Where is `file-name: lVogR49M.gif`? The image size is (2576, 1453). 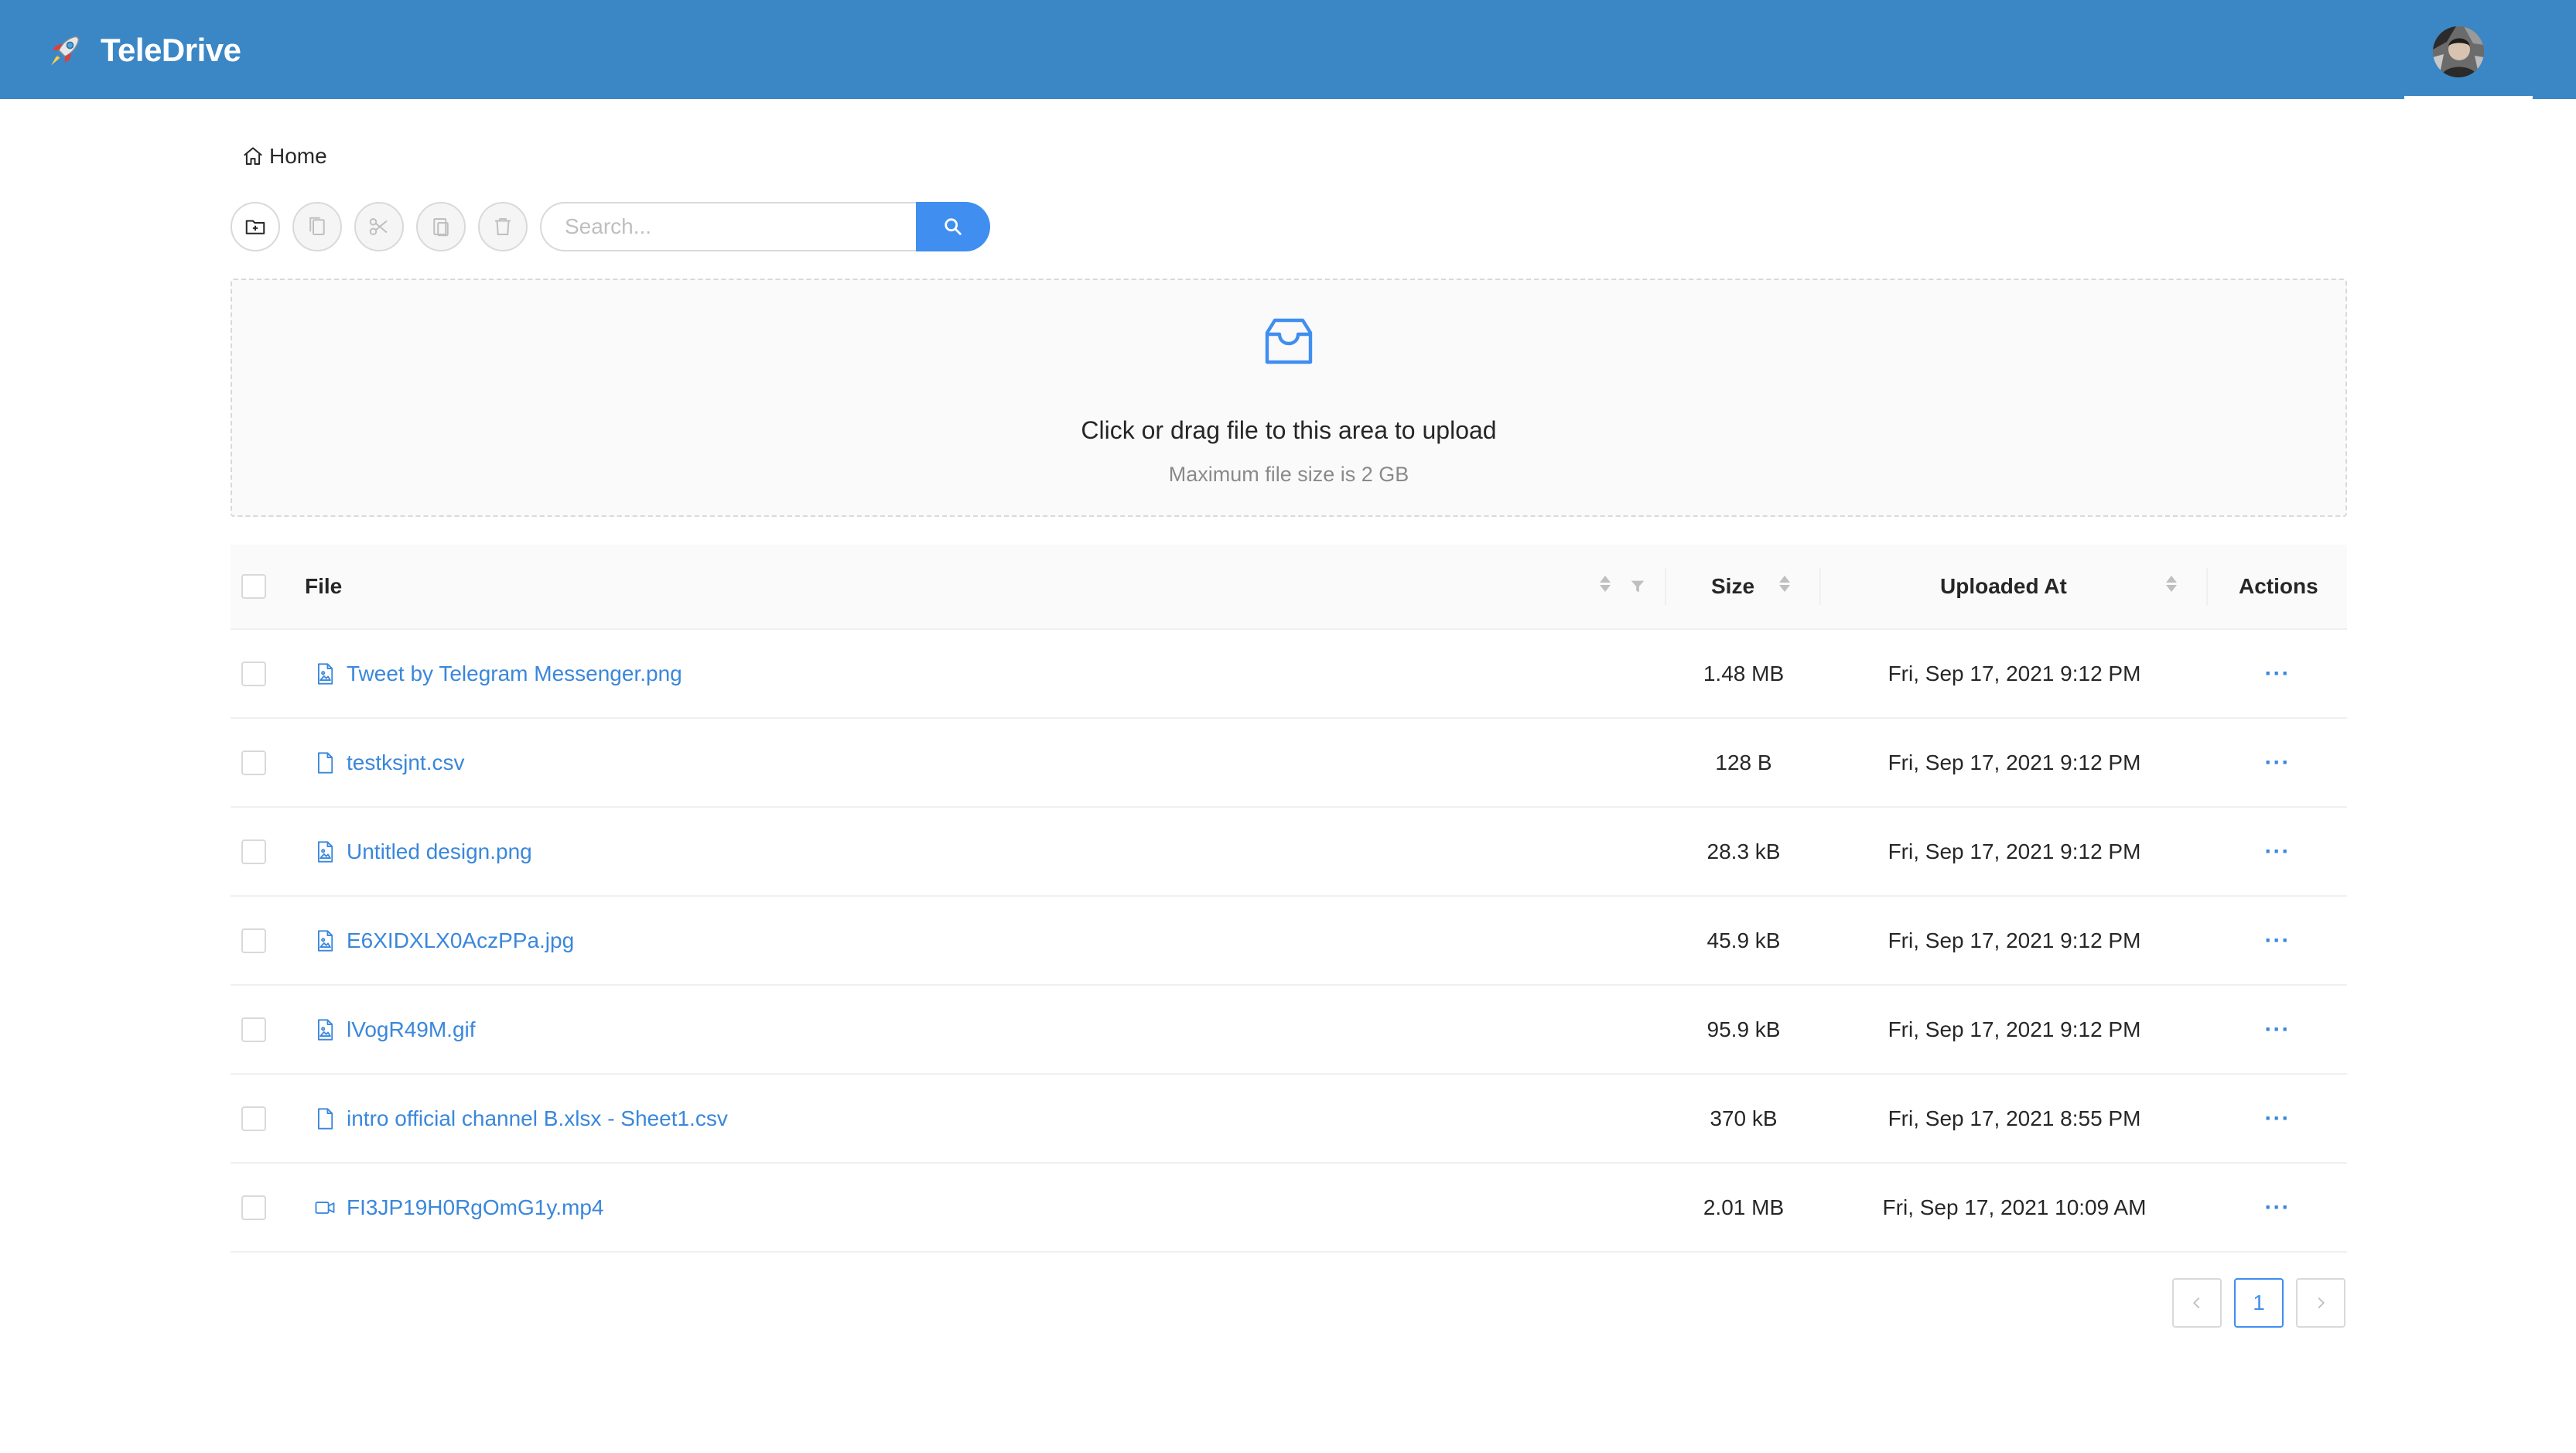
file-name: lVogR49M.gif is located at coordinates (411, 1029).